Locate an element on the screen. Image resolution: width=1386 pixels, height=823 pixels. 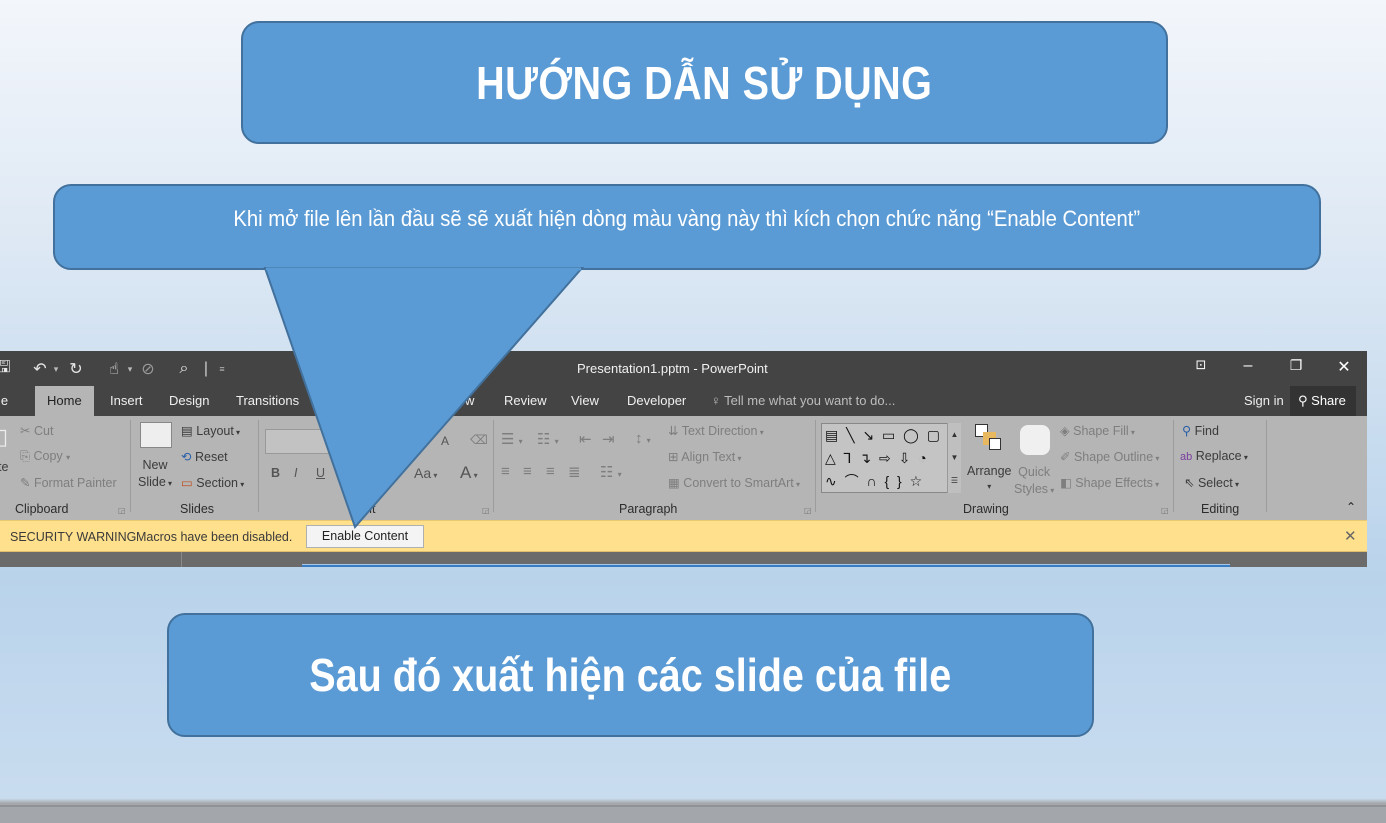
select-button: ⇖ Select ▾ is located at coordinates (1211, 482).